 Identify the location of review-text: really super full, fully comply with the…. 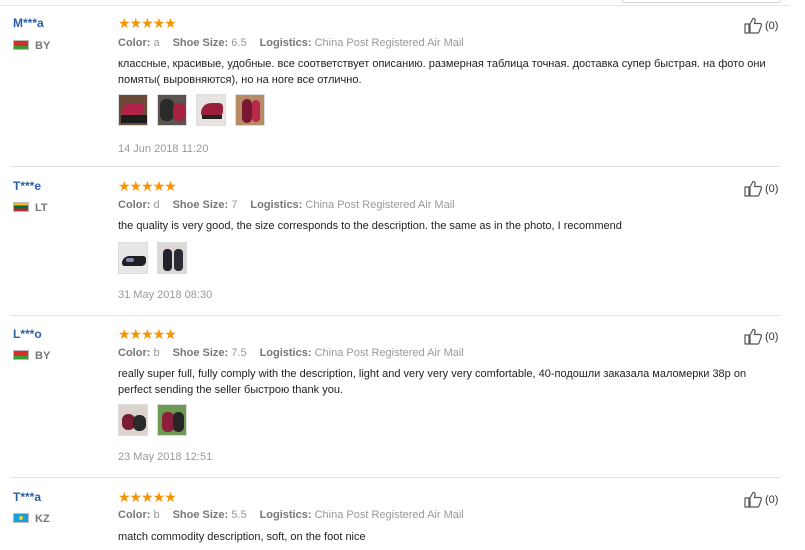
(432, 382).